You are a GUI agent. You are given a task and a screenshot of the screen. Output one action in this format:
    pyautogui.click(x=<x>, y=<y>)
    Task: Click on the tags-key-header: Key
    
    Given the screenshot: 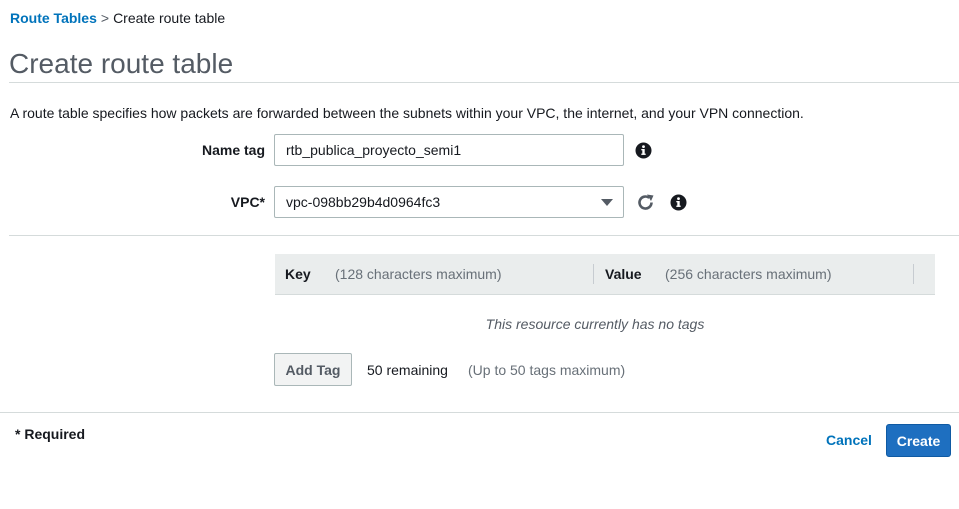 What is the action you would take?
    pyautogui.click(x=298, y=274)
    